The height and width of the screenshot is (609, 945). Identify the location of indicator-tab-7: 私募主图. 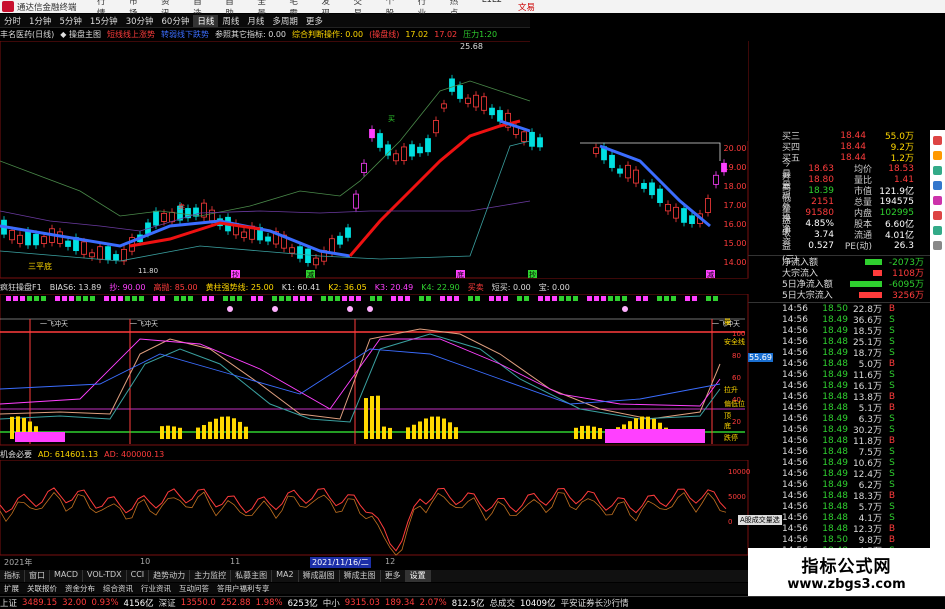
(252, 576).